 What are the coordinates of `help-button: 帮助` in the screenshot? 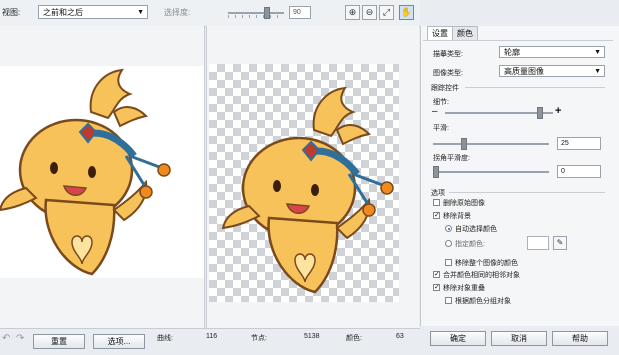 It's located at (580, 338).